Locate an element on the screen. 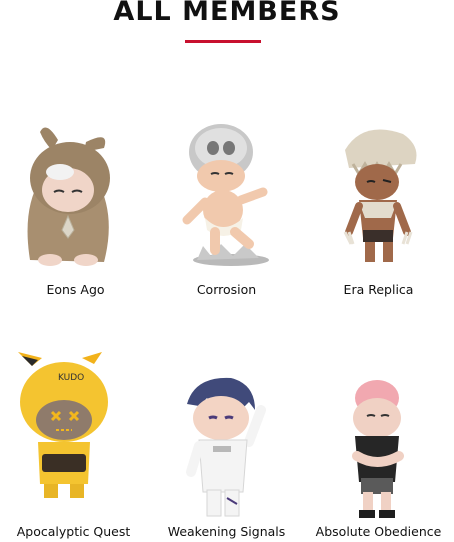 The height and width of the screenshot is (542, 454). member-name: Weakening Signals is located at coordinates (226, 531).